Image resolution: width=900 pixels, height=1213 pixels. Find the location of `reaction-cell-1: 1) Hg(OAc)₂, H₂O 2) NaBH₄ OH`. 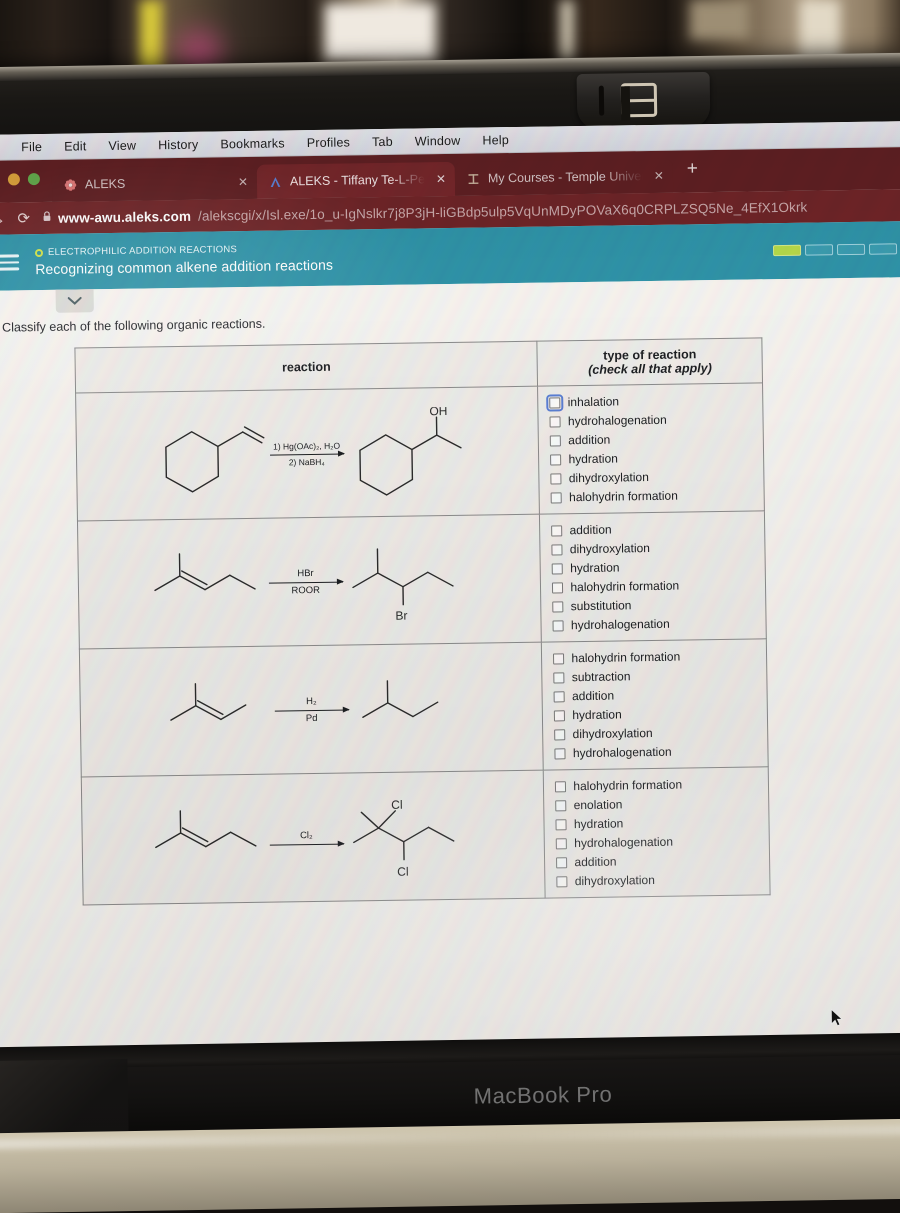

reaction-cell-1: 1) Hg(OAc)₂, H₂O 2) NaBH₄ OH is located at coordinates (307, 454).